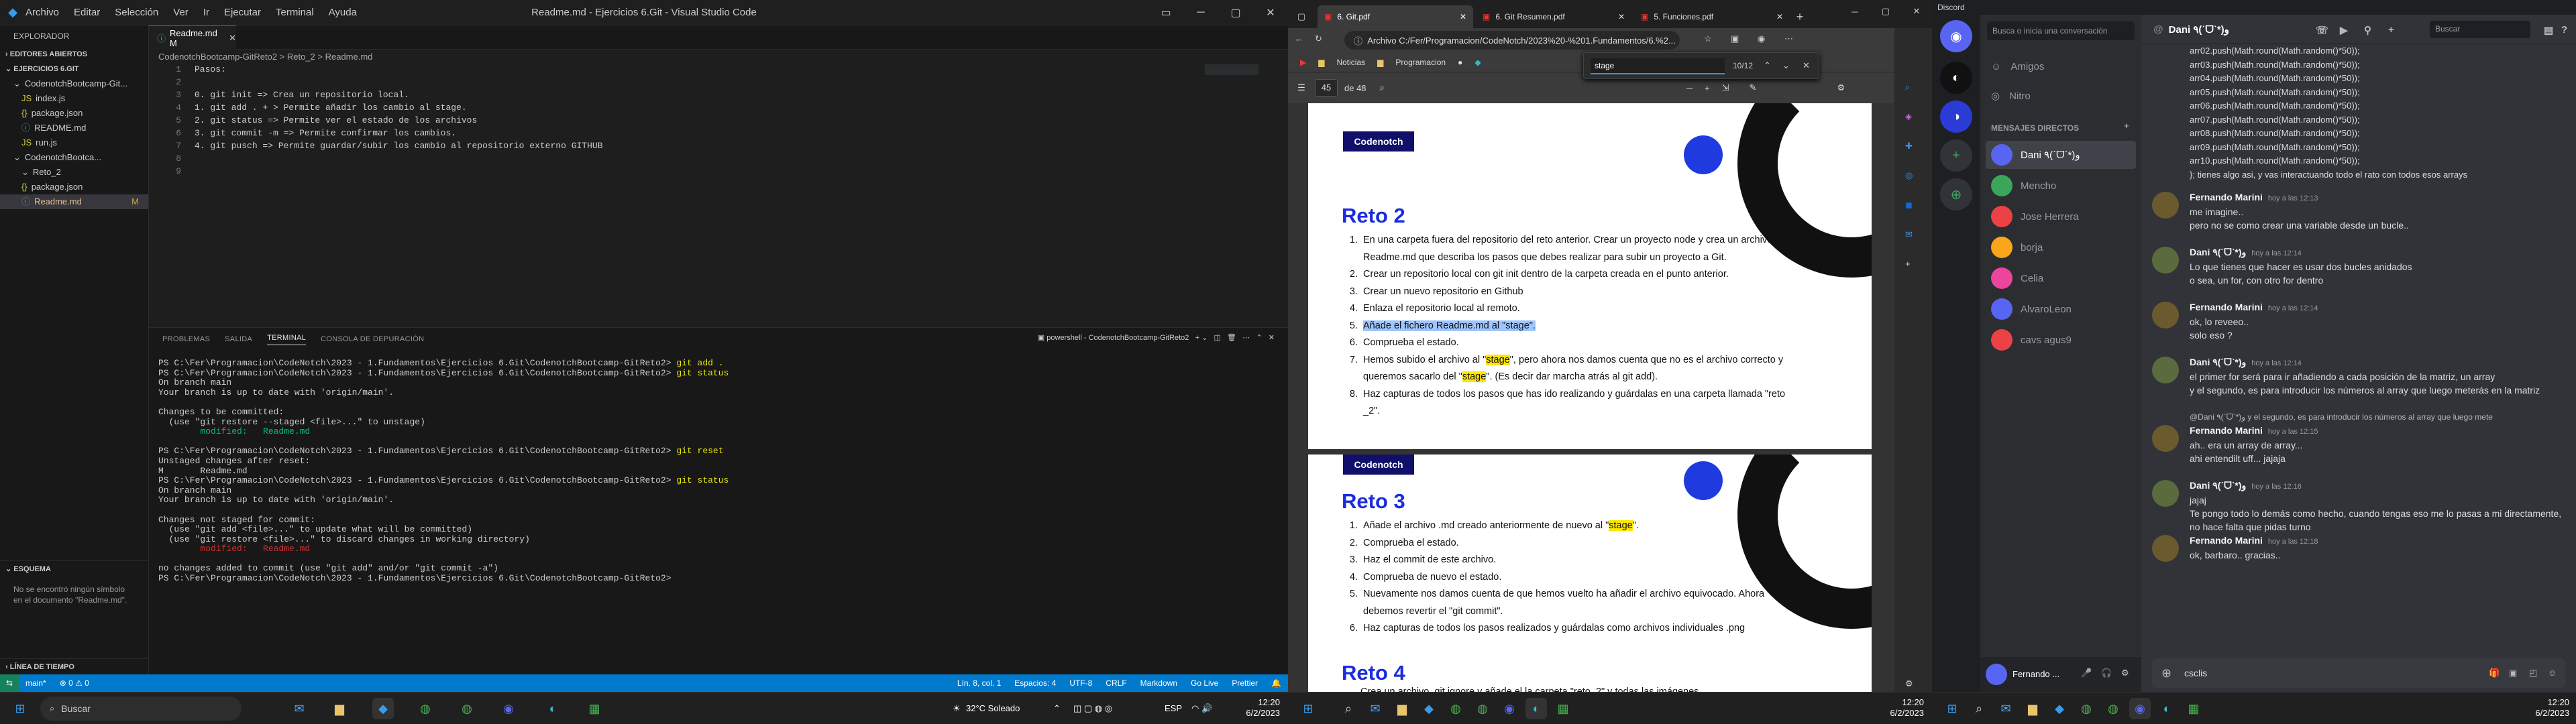  What do you see at coordinates (1788, 39) in the screenshot?
I see `settings-menu-icon: ⋯` at bounding box center [1788, 39].